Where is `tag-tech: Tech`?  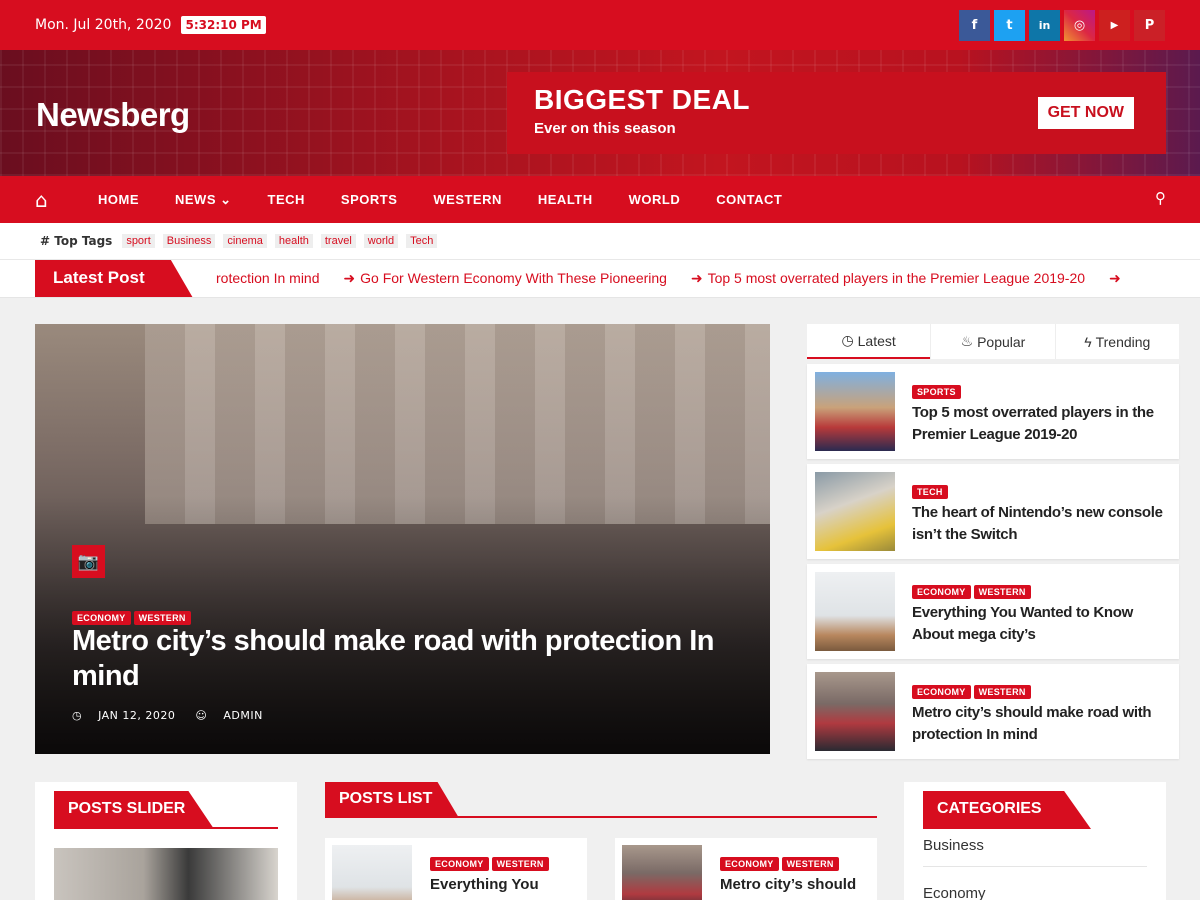 tag-tech: Tech is located at coordinates (422, 241).